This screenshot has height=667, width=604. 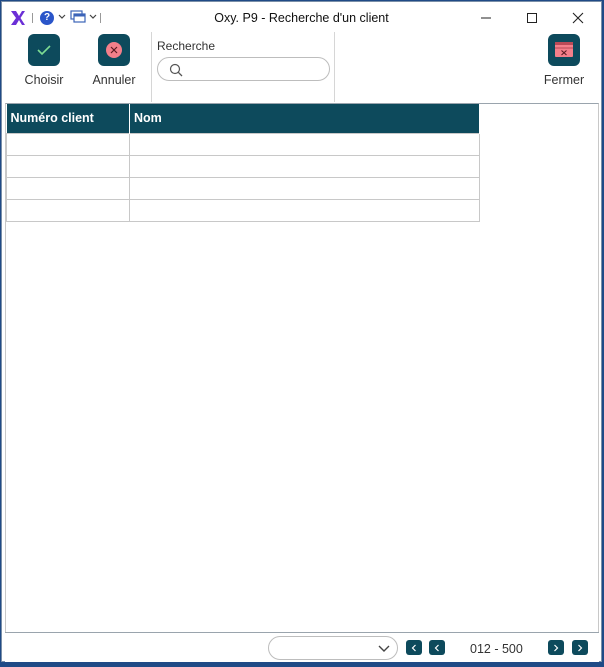 What do you see at coordinates (304, 118) in the screenshot?
I see `column-header-name: Nom` at bounding box center [304, 118].